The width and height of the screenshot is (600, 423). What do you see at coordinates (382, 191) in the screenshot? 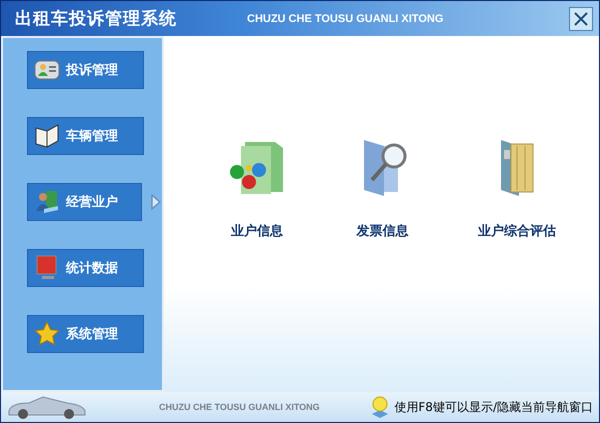
I see `module-link: 发票信息` at bounding box center [382, 191].